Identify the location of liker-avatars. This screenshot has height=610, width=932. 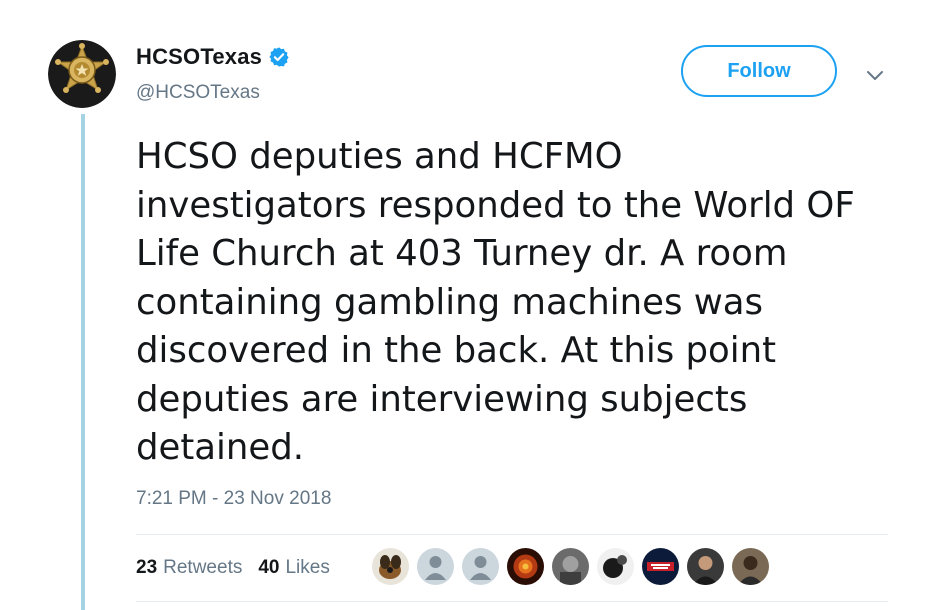
(570, 566).